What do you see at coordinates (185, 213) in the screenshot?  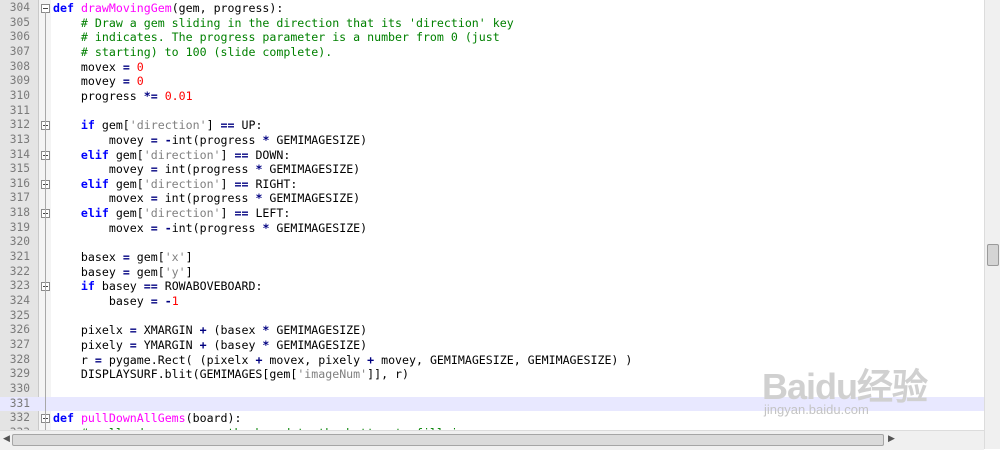 I see `code-text: elif gem['direction'] == LEFT:` at bounding box center [185, 213].